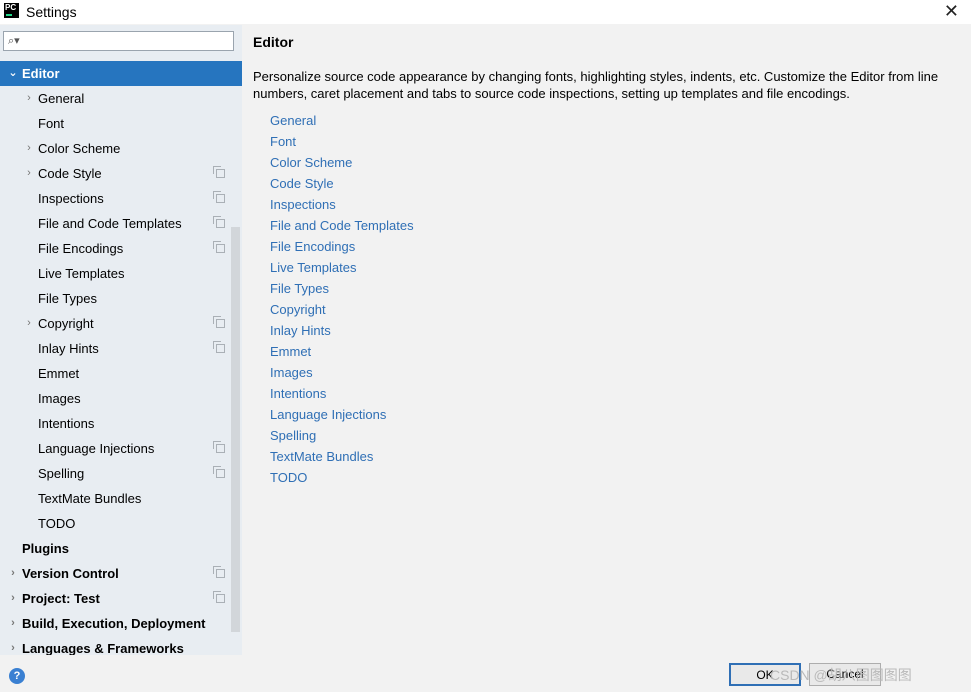 The width and height of the screenshot is (971, 692). What do you see at coordinates (300, 330) in the screenshot?
I see `link-inlay-hints: Inlay Hints` at bounding box center [300, 330].